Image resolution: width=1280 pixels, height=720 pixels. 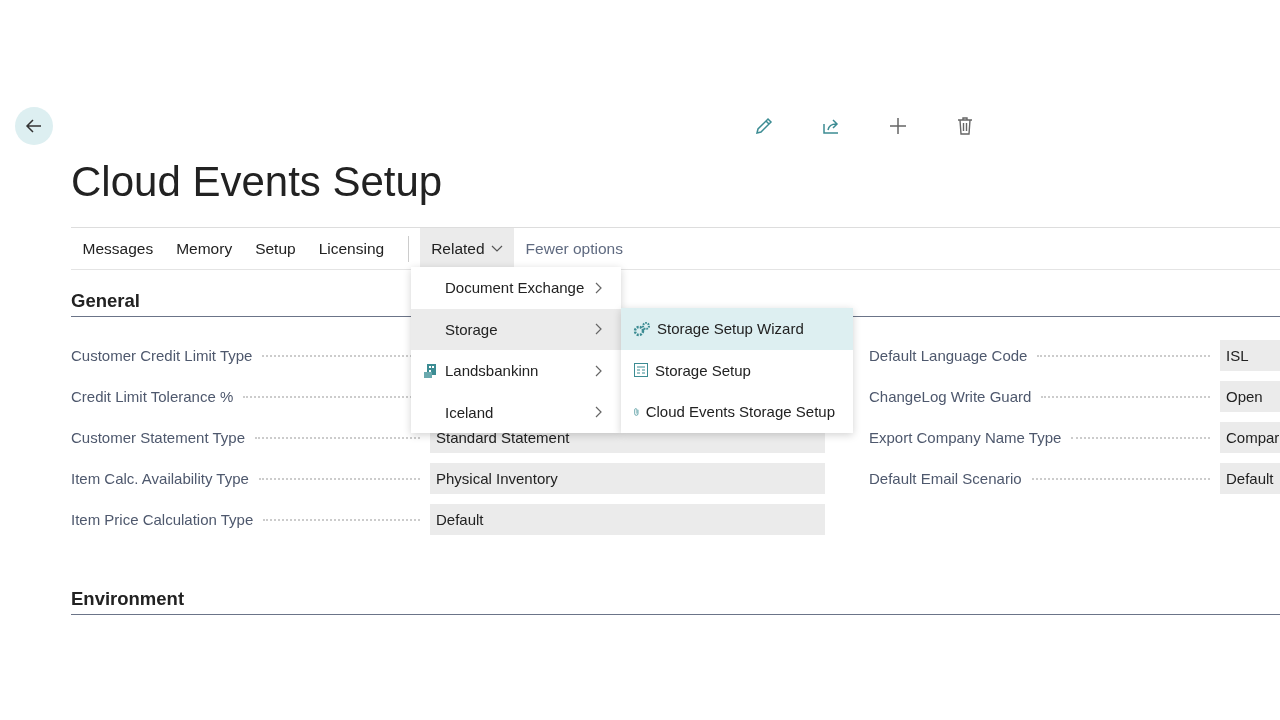 I want to click on menu-item: Storage Setup, so click(x=737, y=370).